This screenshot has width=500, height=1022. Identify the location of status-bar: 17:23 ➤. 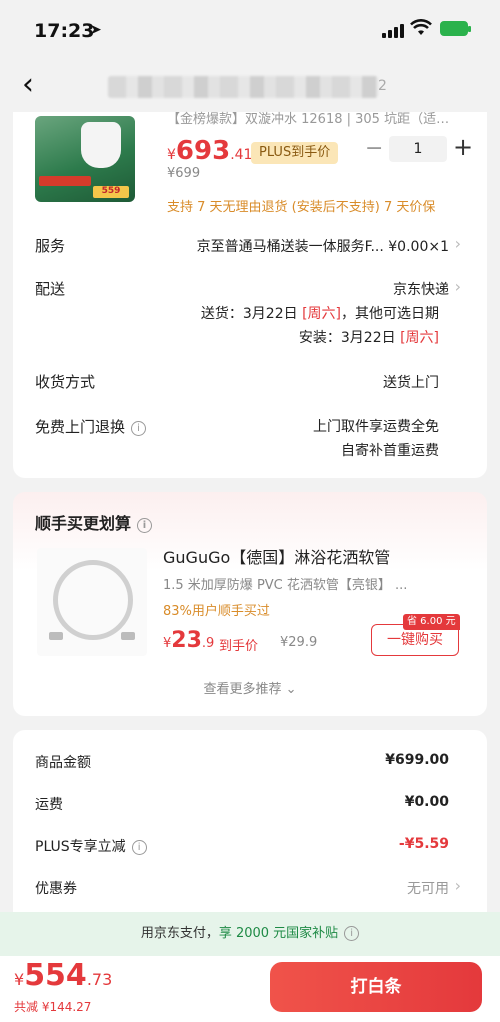
(250, 30).